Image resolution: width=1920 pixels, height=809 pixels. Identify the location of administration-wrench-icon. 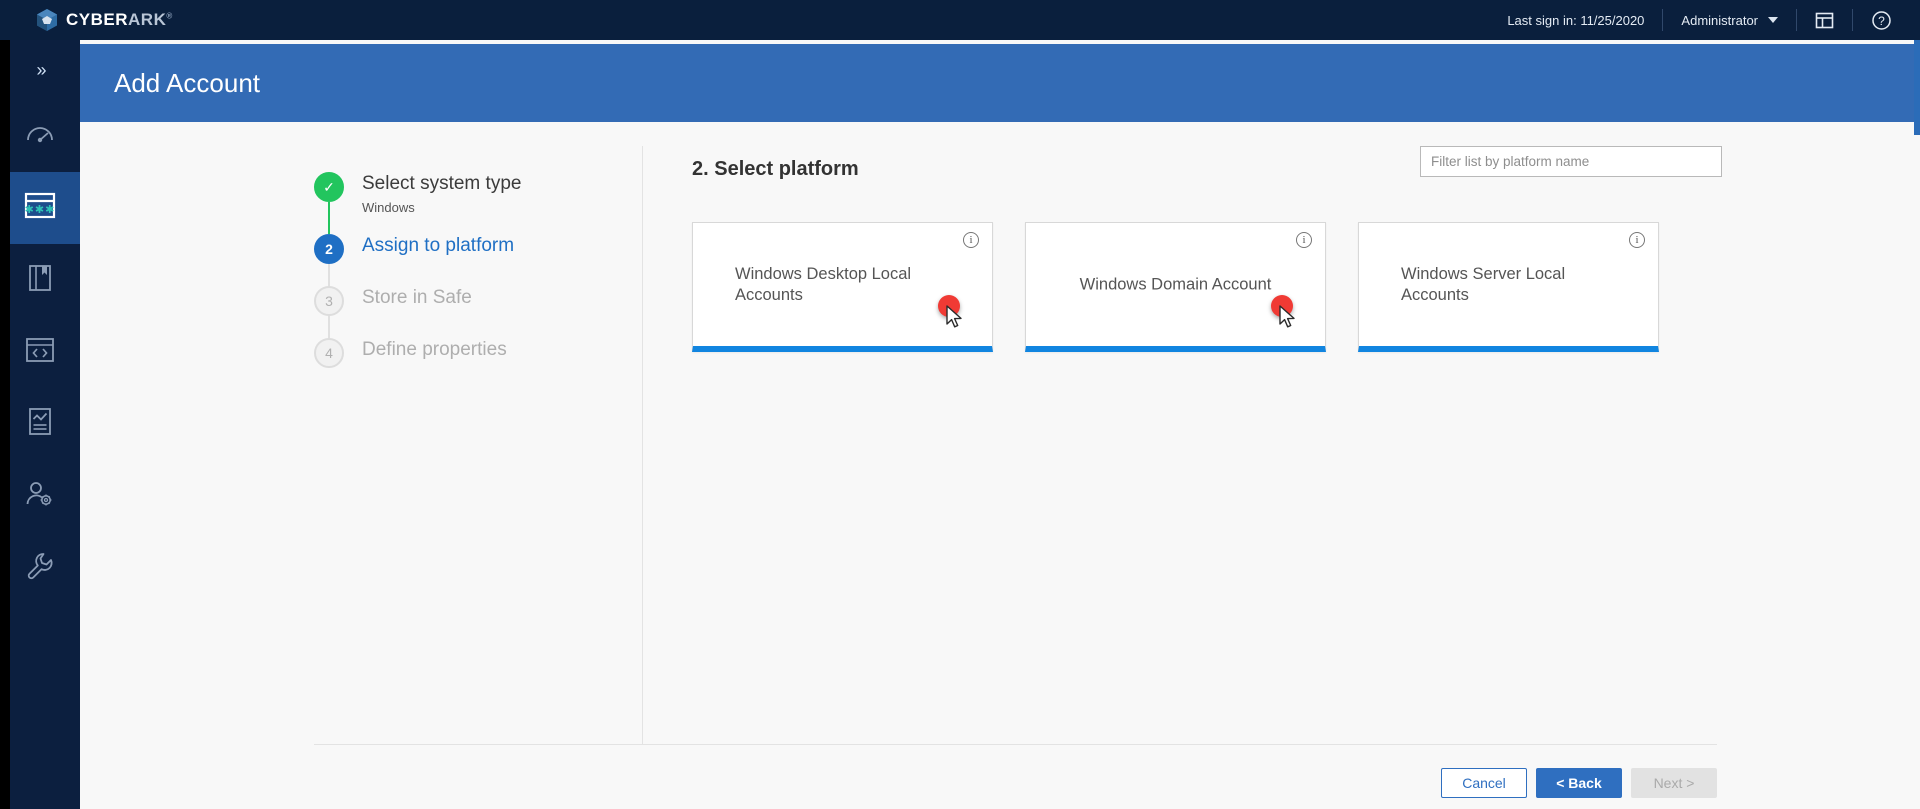
(40, 568).